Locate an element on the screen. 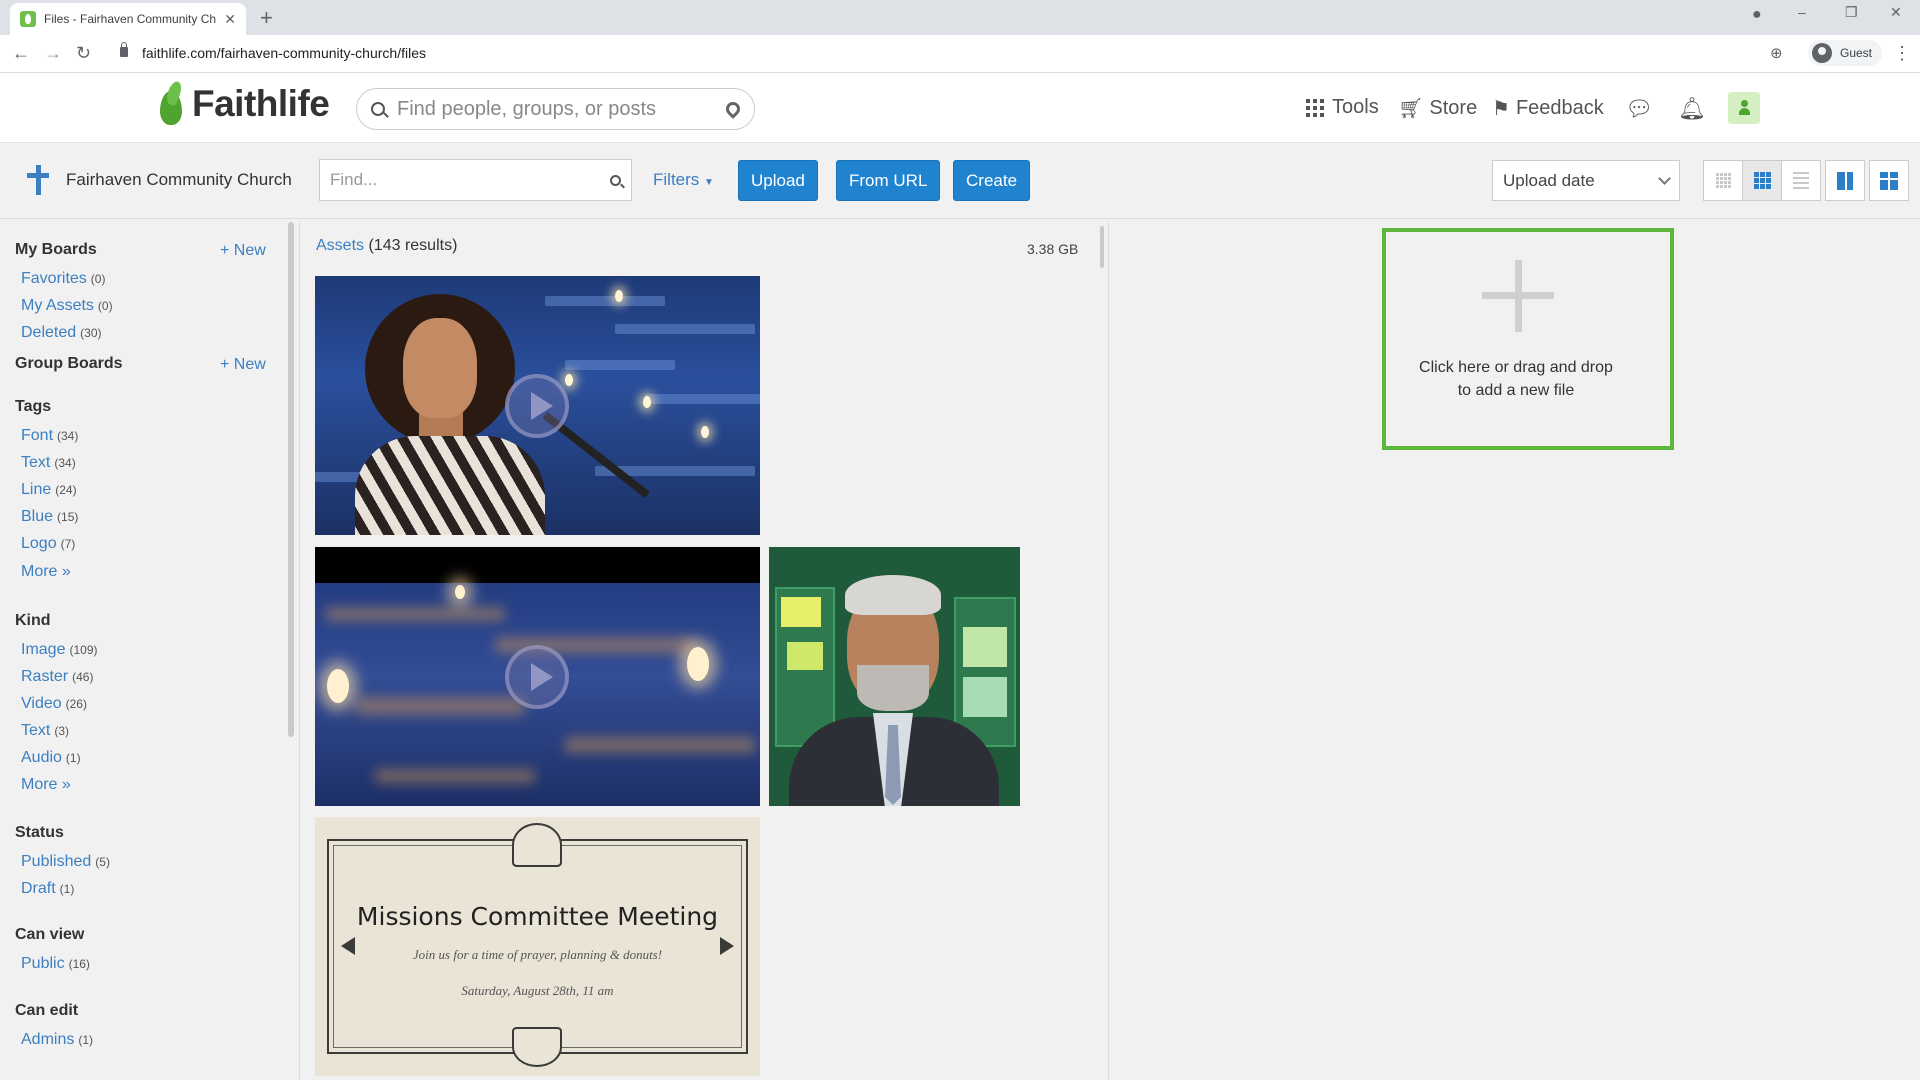  user-avatar is located at coordinates (1744, 108).